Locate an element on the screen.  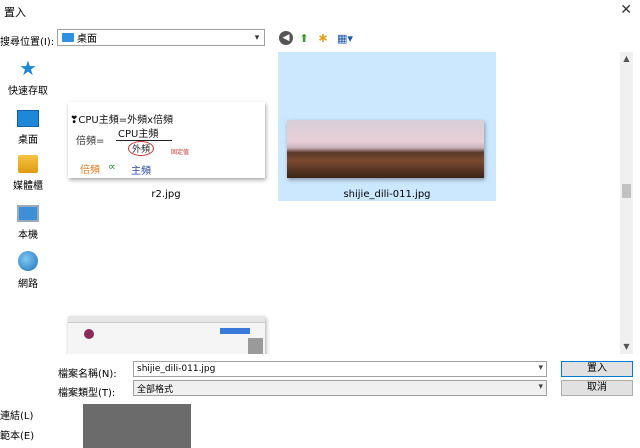
place-library: 媒體櫃 is located at coordinates (28, 173).